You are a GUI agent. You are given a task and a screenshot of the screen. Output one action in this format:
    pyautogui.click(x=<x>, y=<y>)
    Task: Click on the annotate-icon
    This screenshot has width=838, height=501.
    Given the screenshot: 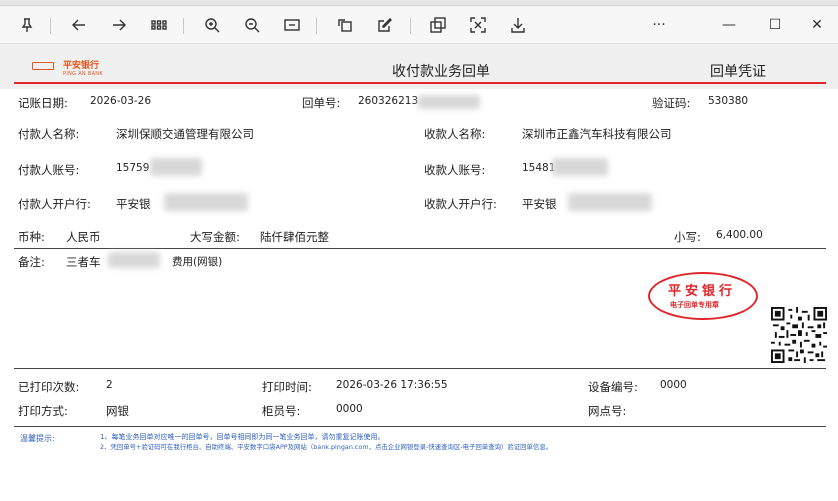 What is the action you would take?
    pyautogui.click(x=385, y=25)
    